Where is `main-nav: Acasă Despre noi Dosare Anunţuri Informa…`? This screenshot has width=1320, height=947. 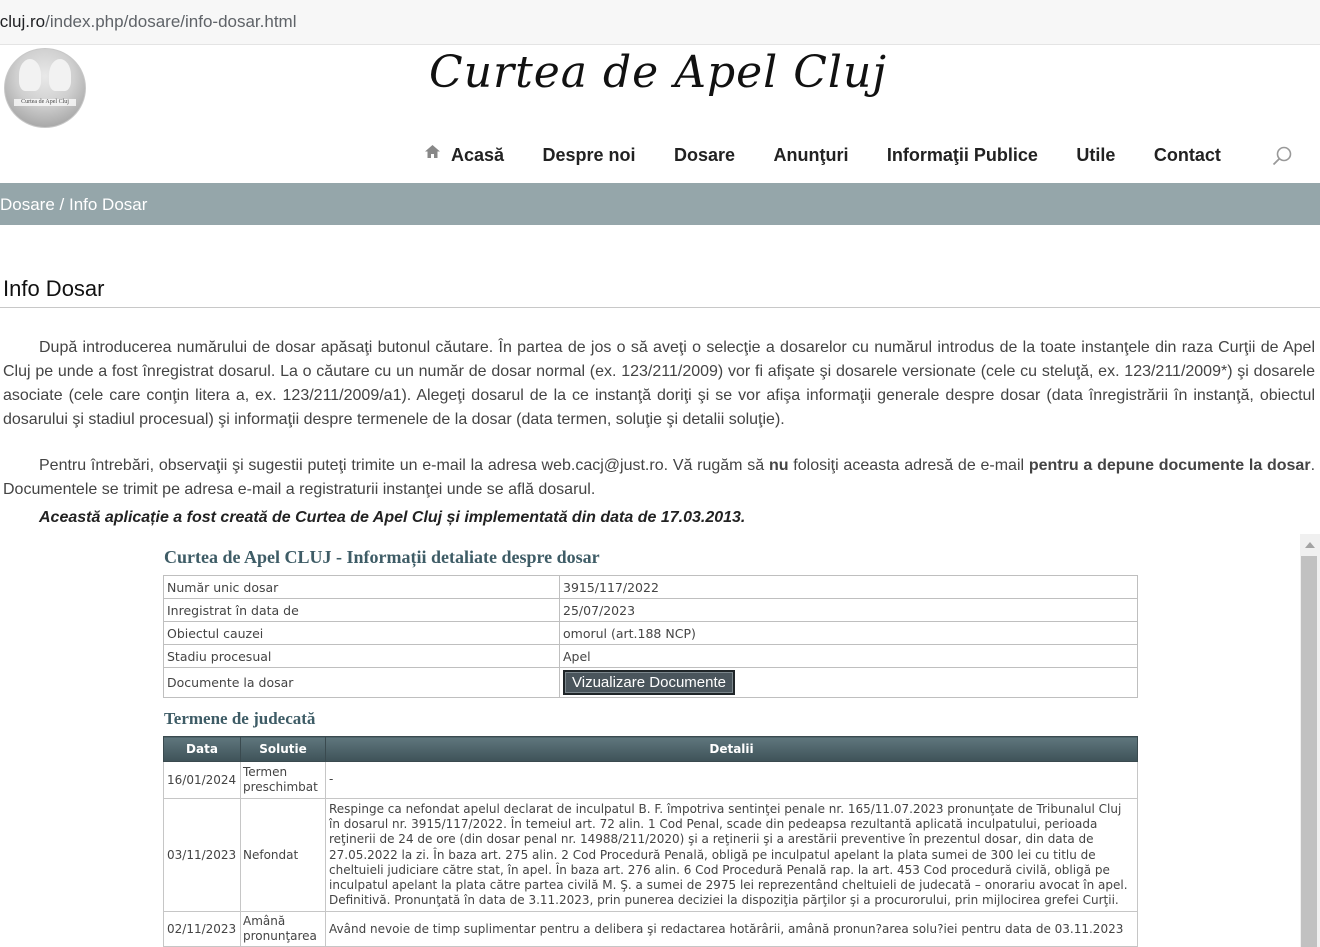
main-nav: Acasă Despre noi Dosare Anunţuri Informa… is located at coordinates (839, 155).